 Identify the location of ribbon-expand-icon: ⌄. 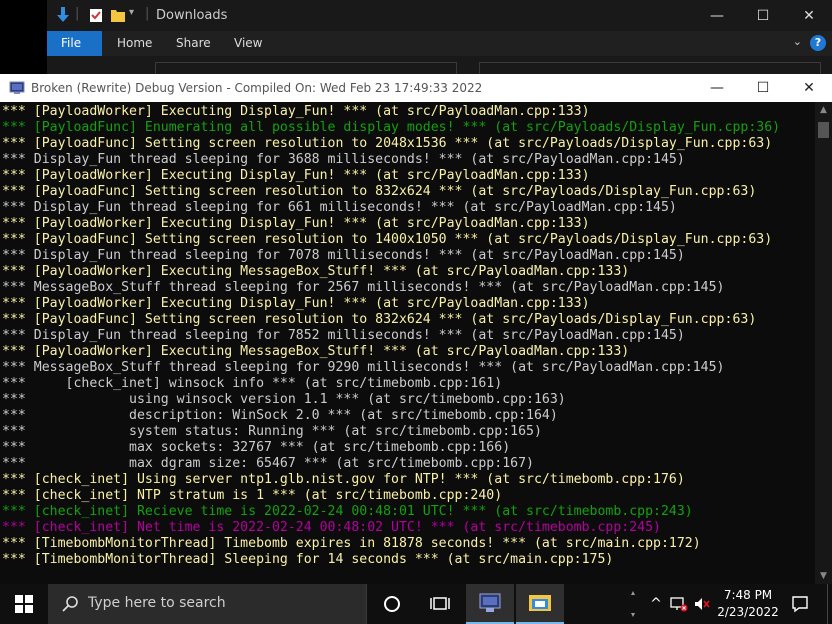
(797, 41).